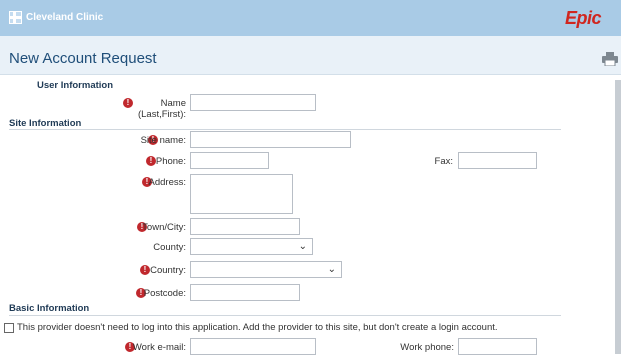  I want to click on town-input, so click(245, 226).